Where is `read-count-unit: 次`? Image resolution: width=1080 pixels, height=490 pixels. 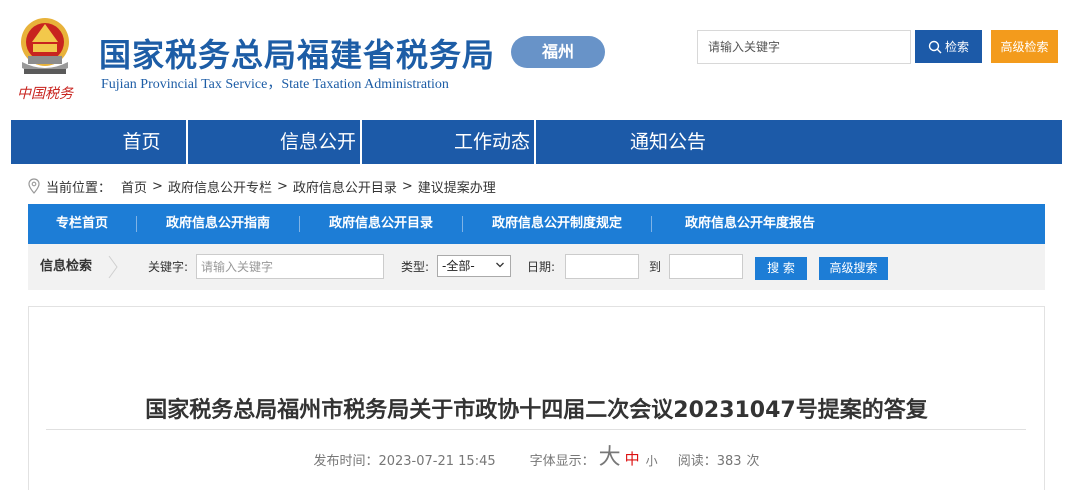
read-count-unit: 次 is located at coordinates (753, 461).